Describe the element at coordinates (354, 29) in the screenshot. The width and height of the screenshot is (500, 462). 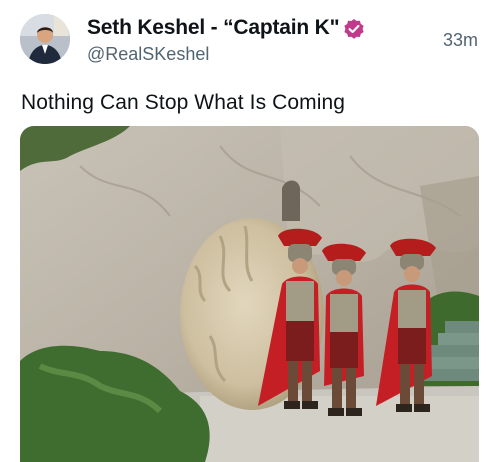
I see `verified-badge-icon` at that location.